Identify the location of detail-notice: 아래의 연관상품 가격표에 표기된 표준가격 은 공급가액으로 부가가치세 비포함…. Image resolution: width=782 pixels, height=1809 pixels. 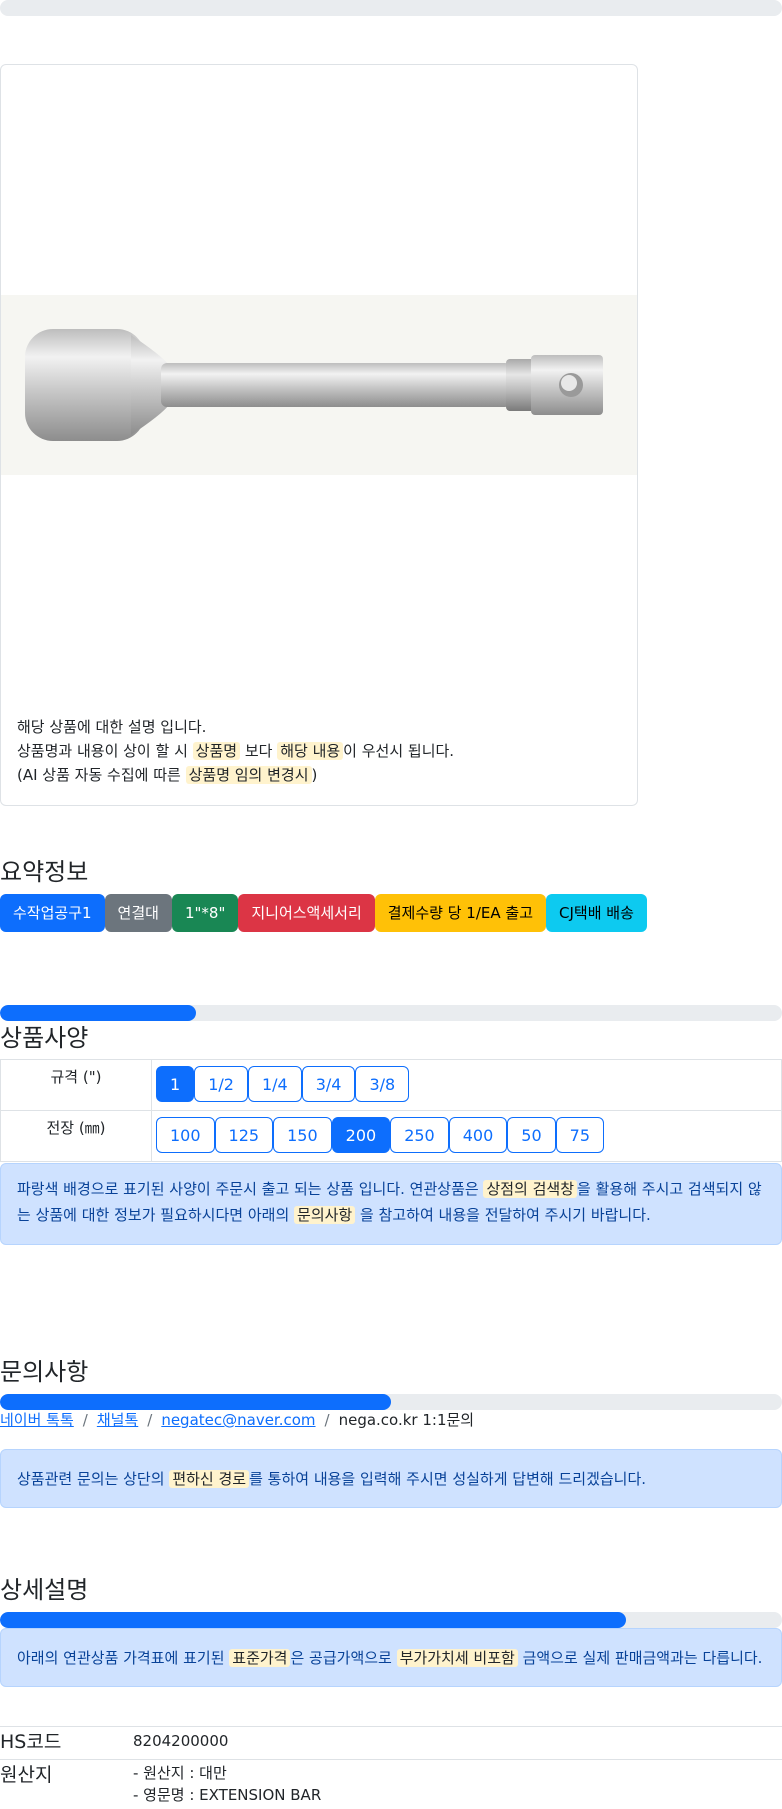
(391, 1657).